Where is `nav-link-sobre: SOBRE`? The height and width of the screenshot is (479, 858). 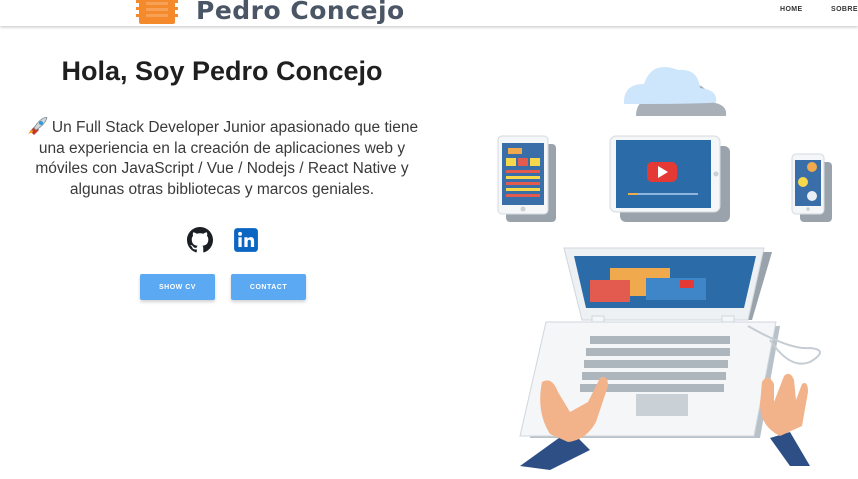 nav-link-sobre: SOBRE is located at coordinates (844, 9).